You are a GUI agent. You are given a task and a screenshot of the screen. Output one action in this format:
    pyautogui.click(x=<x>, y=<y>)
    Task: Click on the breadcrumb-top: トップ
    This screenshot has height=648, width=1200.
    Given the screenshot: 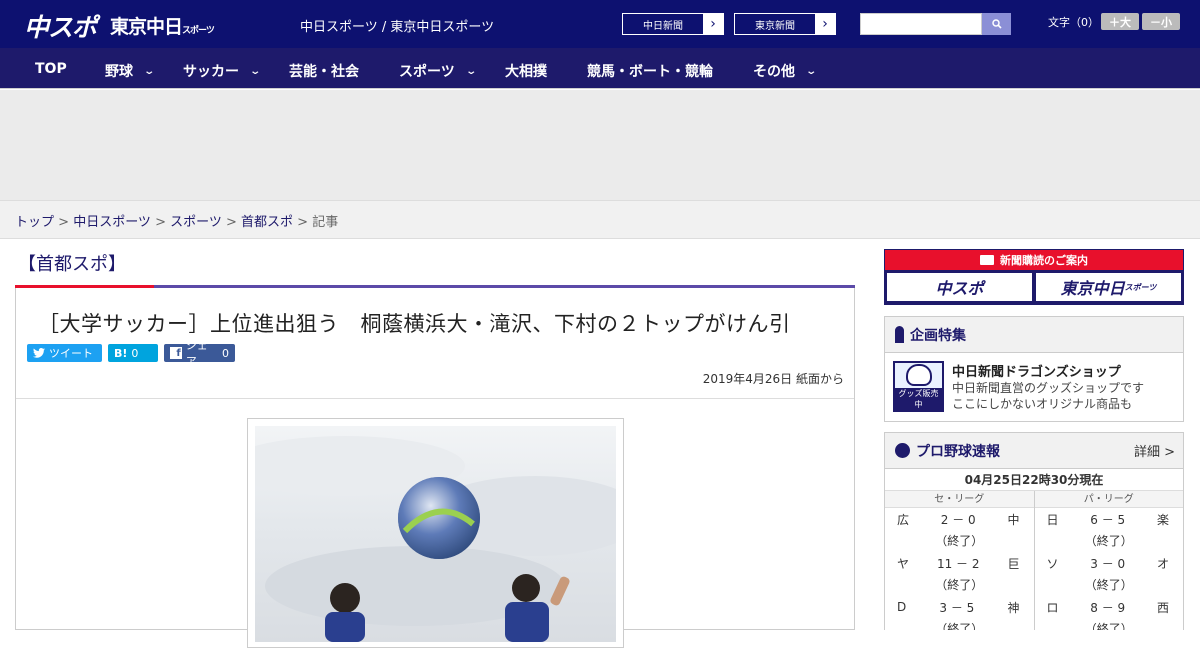 What is the action you would take?
    pyautogui.click(x=34, y=222)
    